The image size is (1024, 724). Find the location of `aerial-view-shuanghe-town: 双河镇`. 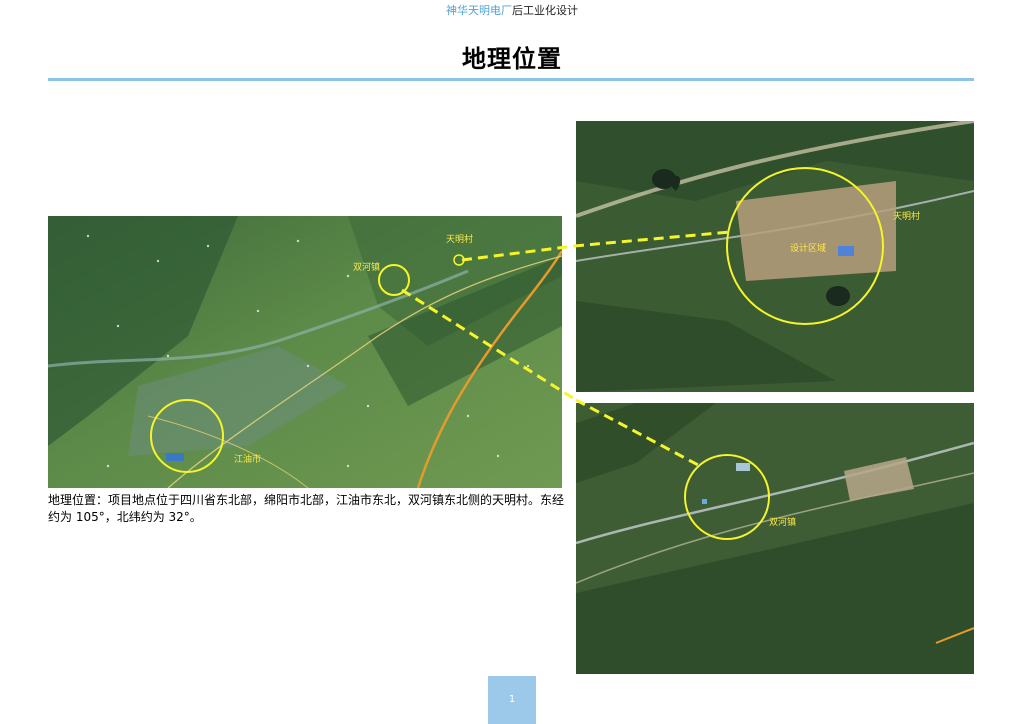

aerial-view-shuanghe-town: 双河镇 is located at coordinates (775, 538).